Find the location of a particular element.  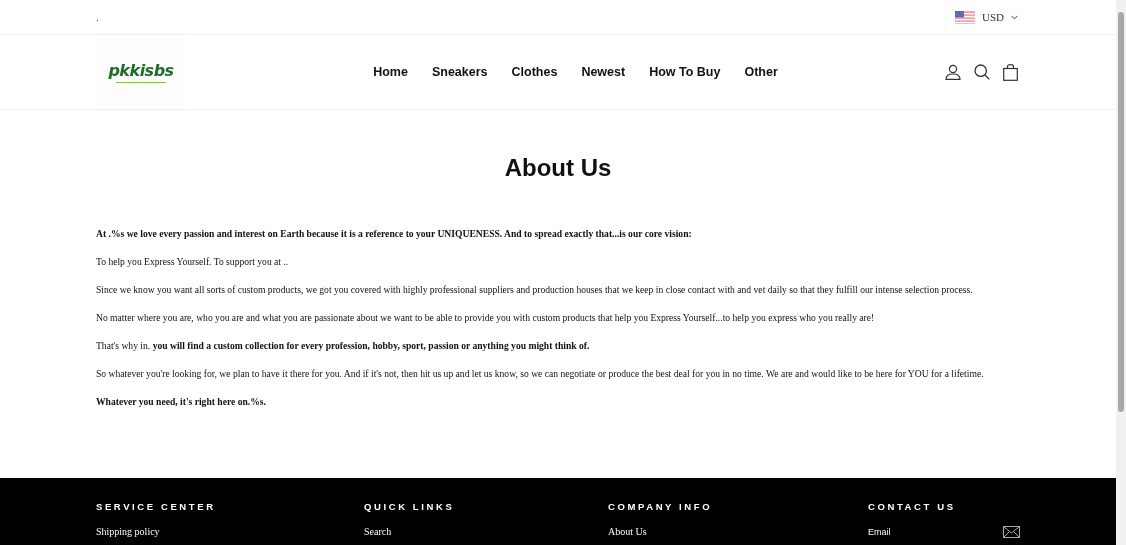

footer-heading: CONTACT US is located at coordinates (912, 506).